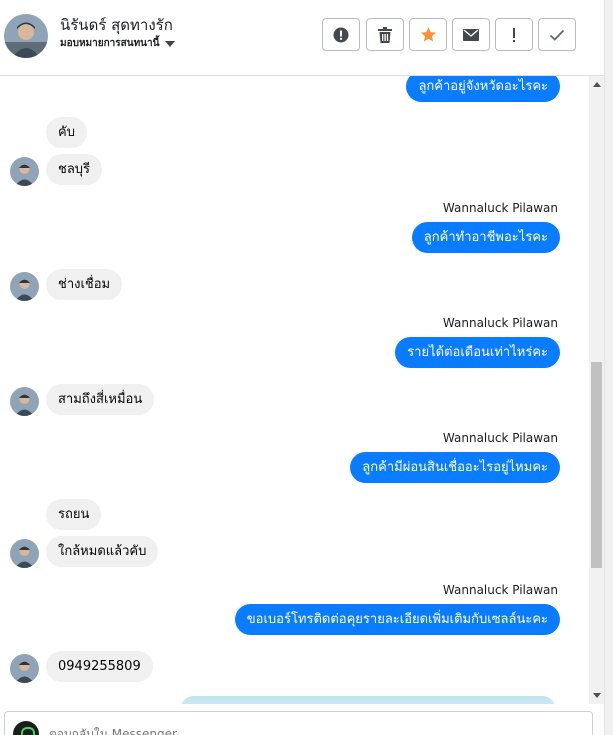  I want to click on star-icon, so click(428, 34).